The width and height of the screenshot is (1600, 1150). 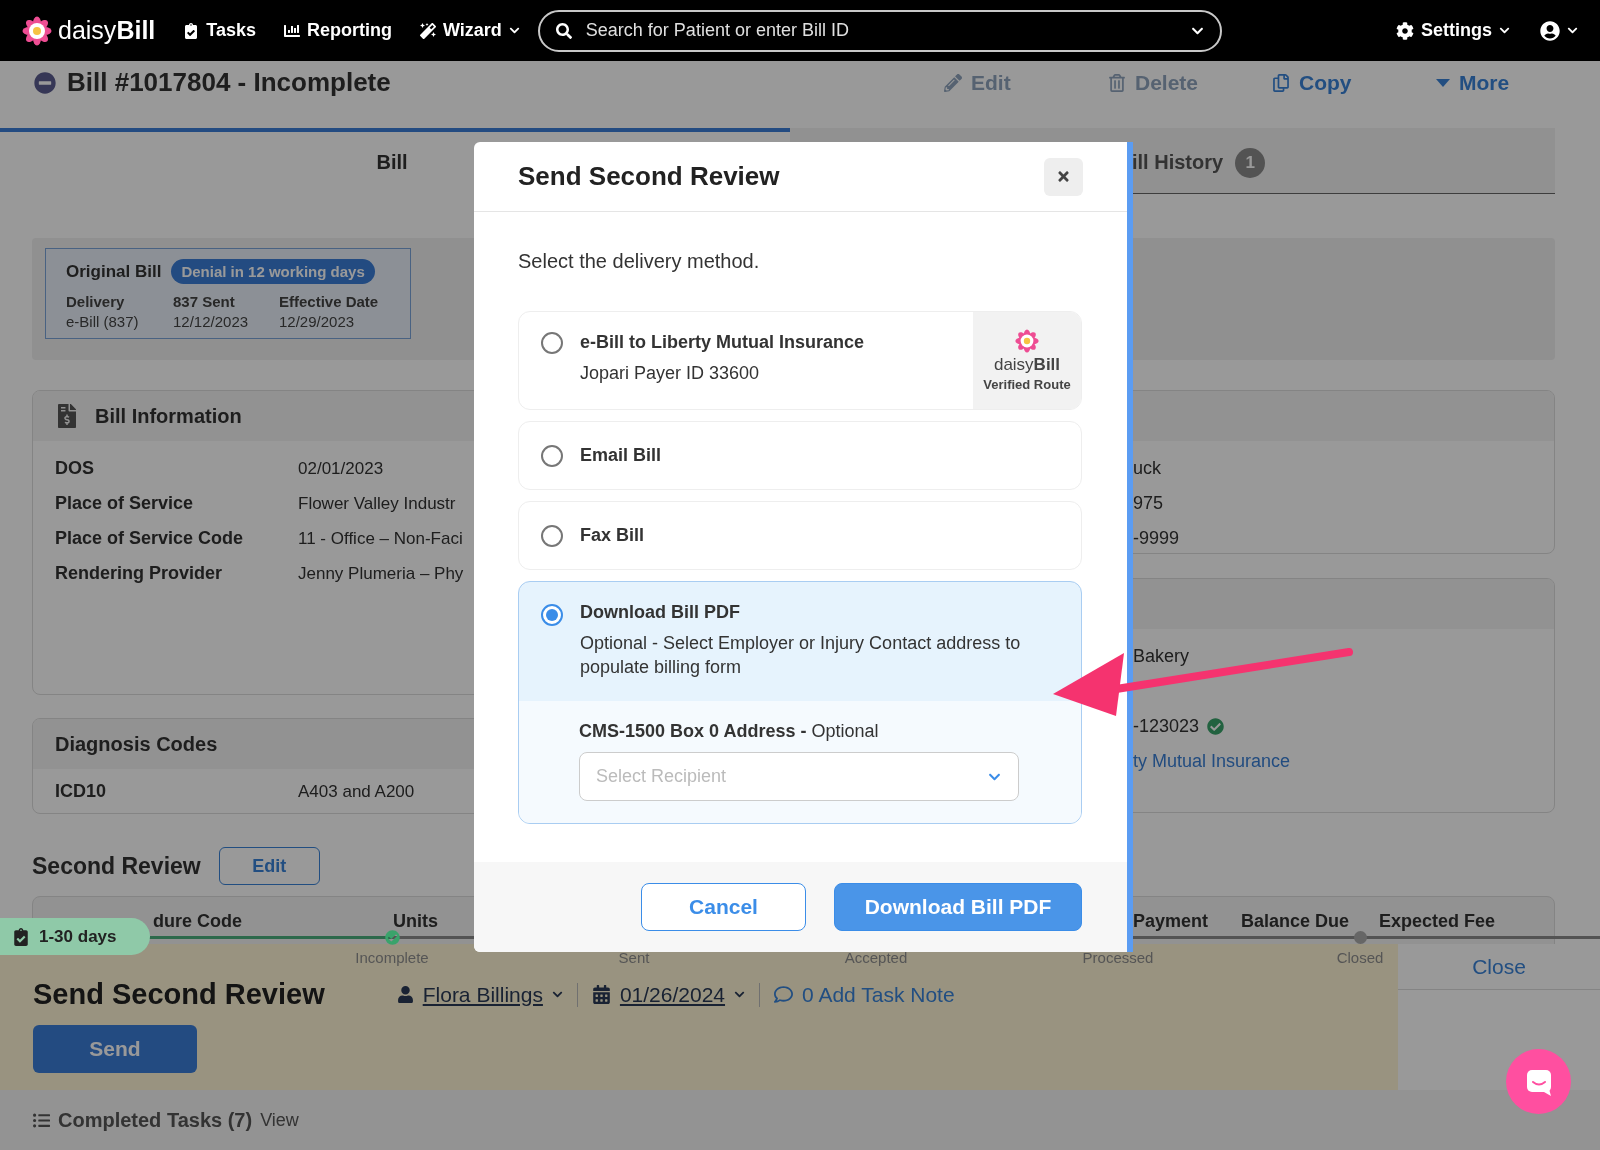 I want to click on toolbar-action: More, so click(x=1518, y=82).